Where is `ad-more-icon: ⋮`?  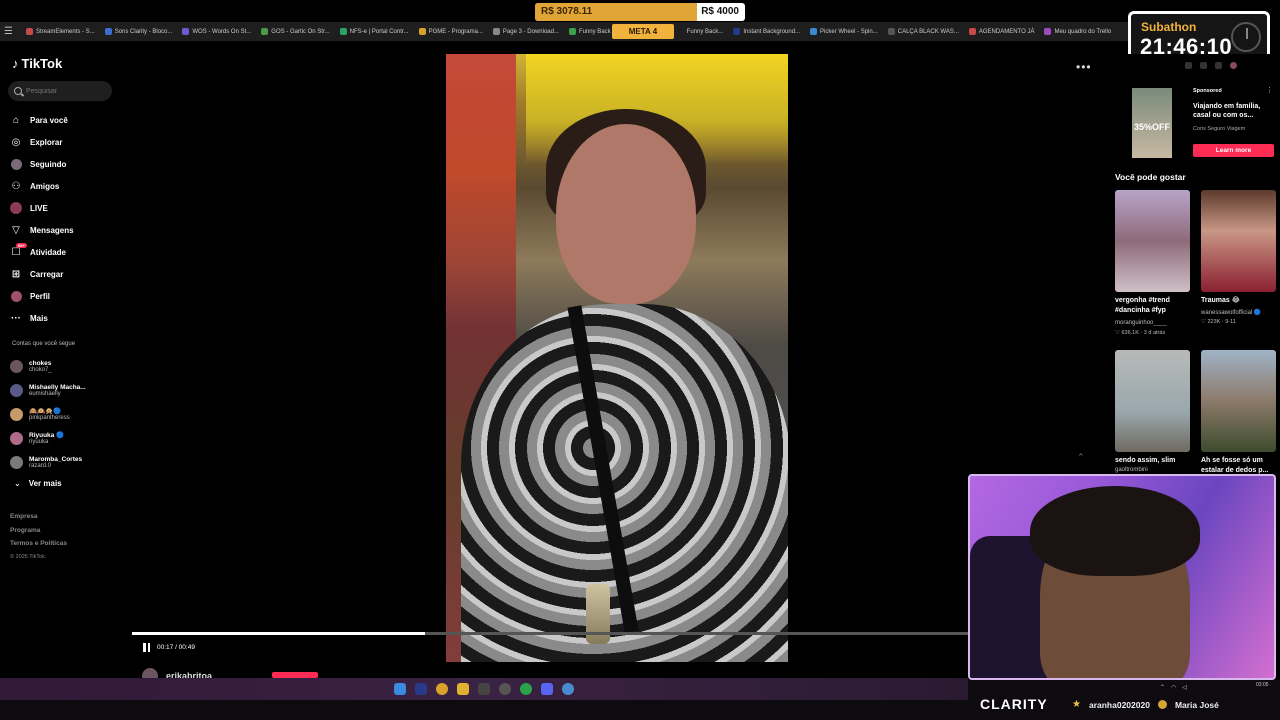 ad-more-icon: ⋮ is located at coordinates (1269, 90).